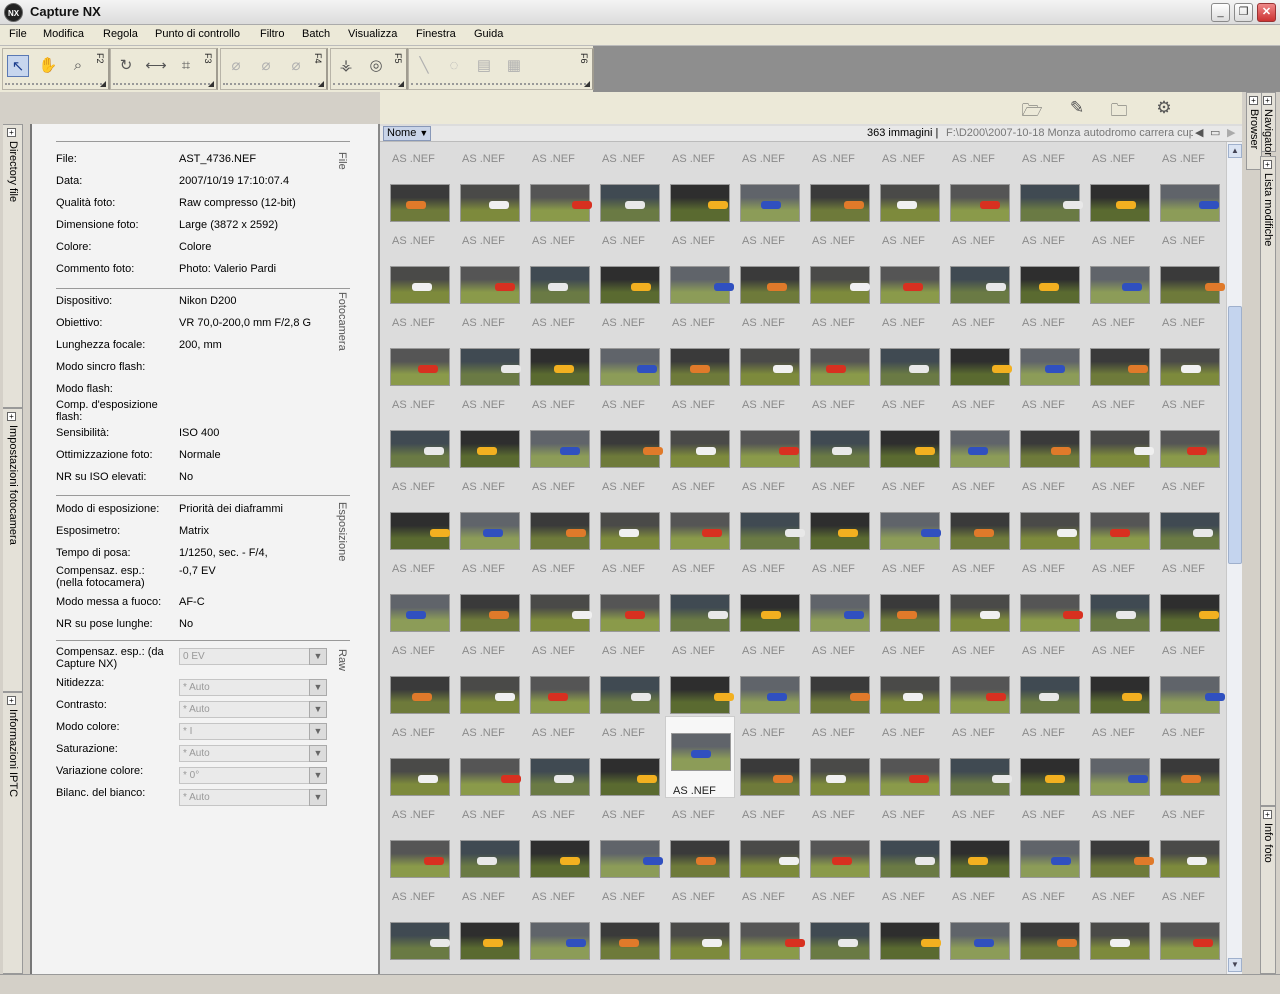  I want to click on menu-finestra: Finestra, so click(436, 34).